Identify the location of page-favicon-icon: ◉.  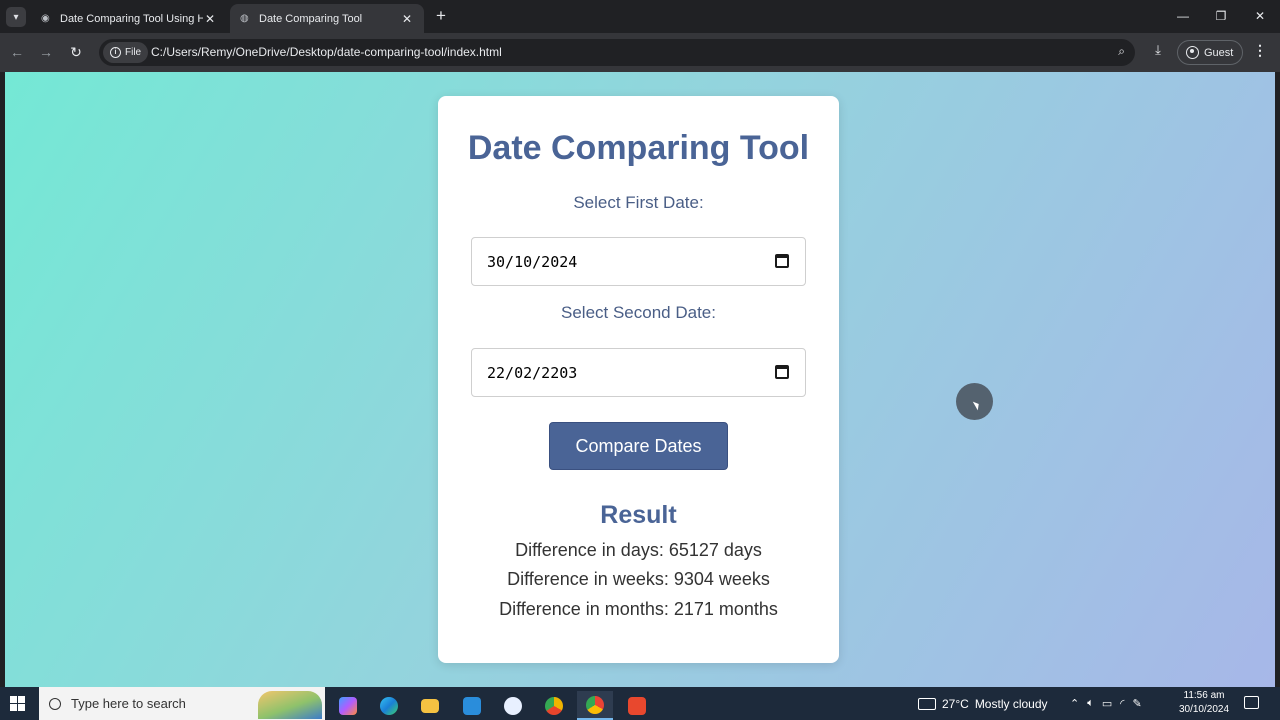
(45, 18).